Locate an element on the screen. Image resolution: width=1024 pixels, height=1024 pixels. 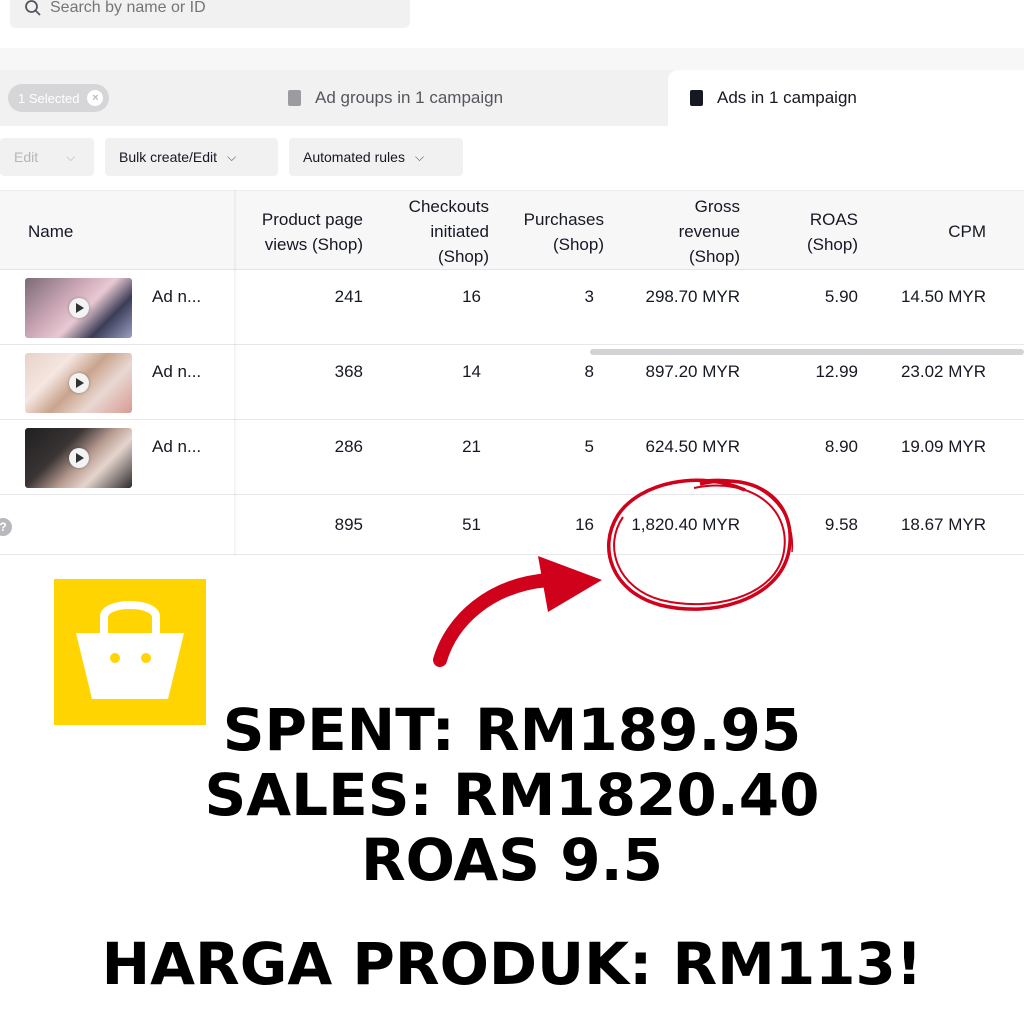
red-arrow-annotation is located at coordinates (517, 611).